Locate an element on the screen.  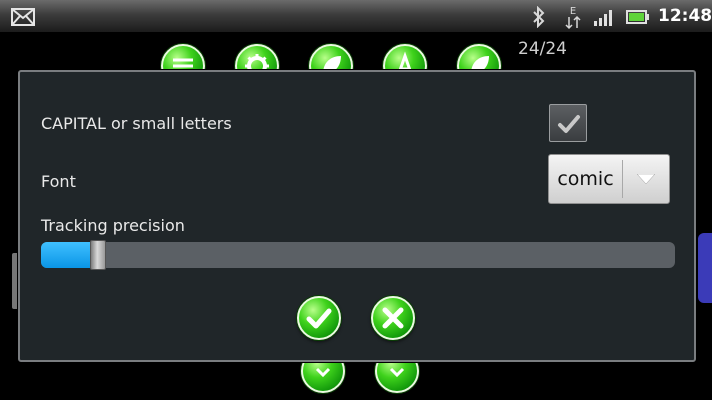
spinner-divider is located at coordinates (622, 179).